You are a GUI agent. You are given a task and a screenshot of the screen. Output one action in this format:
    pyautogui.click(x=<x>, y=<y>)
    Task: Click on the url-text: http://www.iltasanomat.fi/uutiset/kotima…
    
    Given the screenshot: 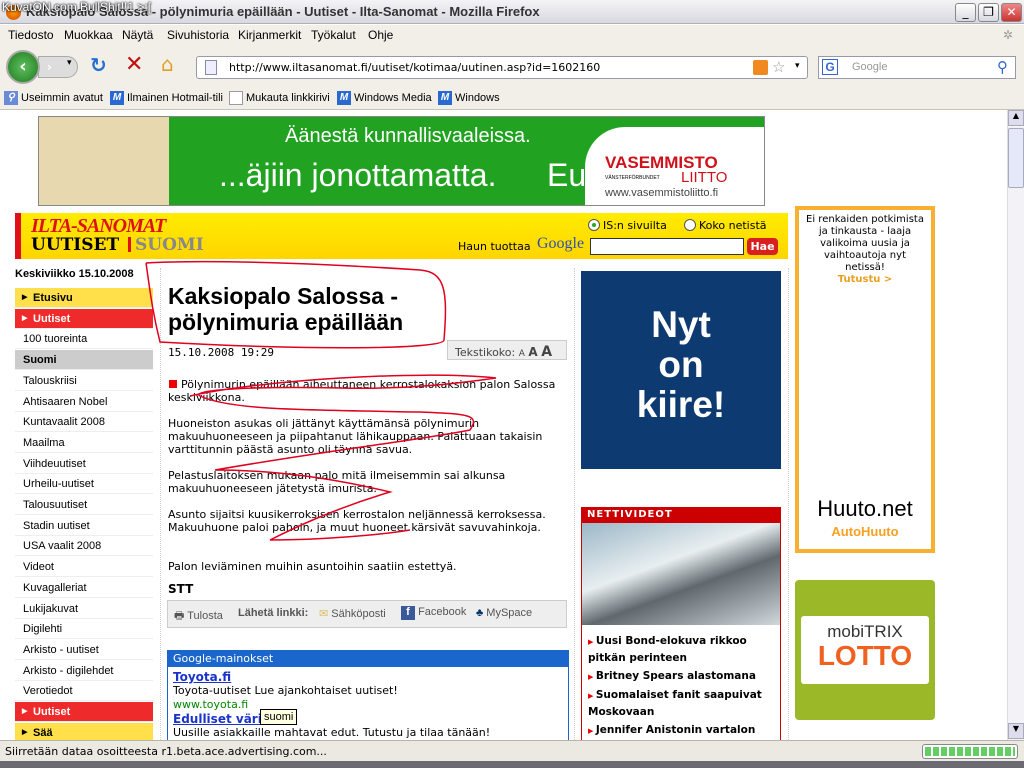 What is the action you would take?
    pyautogui.click(x=414, y=67)
    